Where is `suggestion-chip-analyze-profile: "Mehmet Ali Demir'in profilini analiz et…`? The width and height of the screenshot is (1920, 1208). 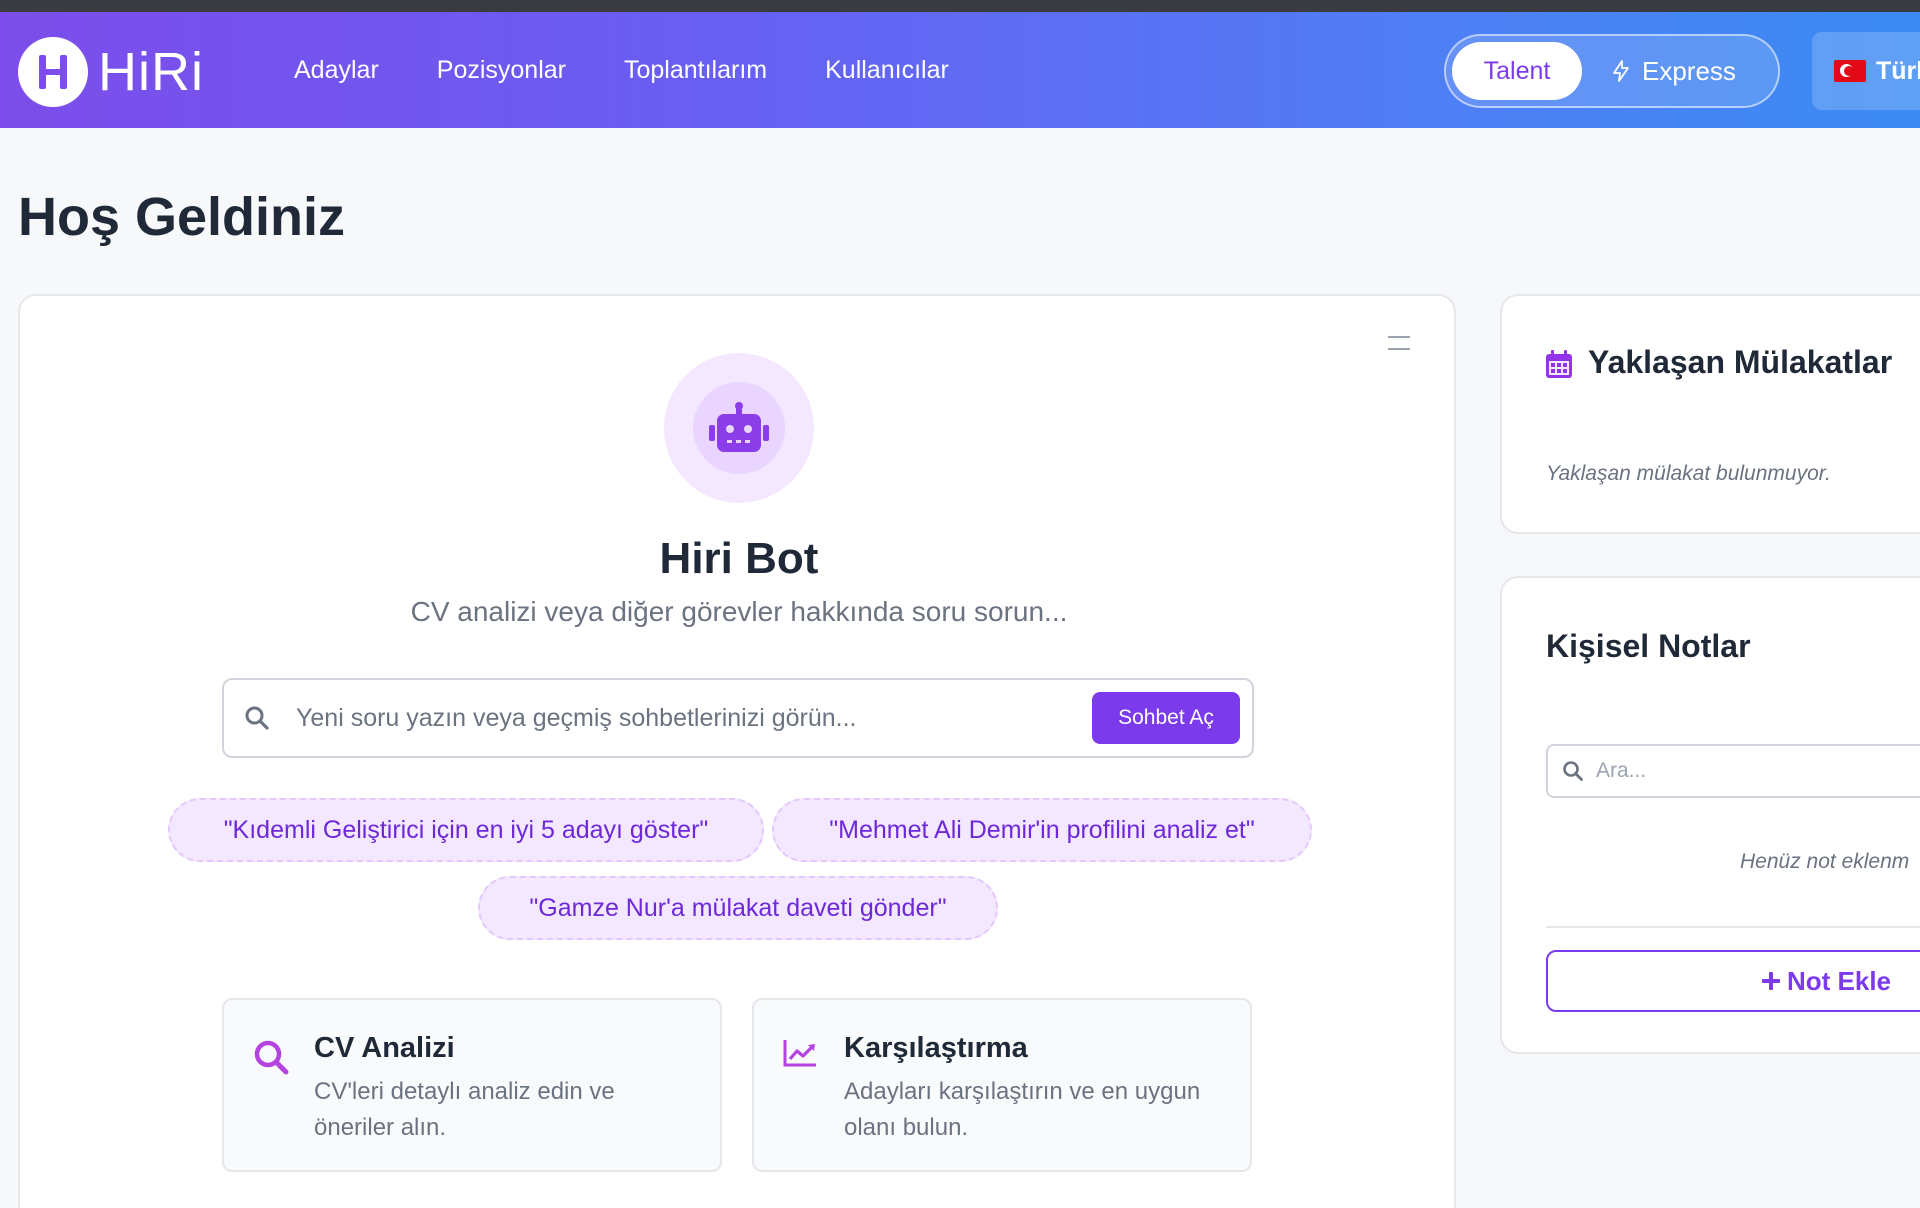 suggestion-chip-analyze-profile: "Mehmet Ali Demir'in profilini analiz et… is located at coordinates (1042, 830).